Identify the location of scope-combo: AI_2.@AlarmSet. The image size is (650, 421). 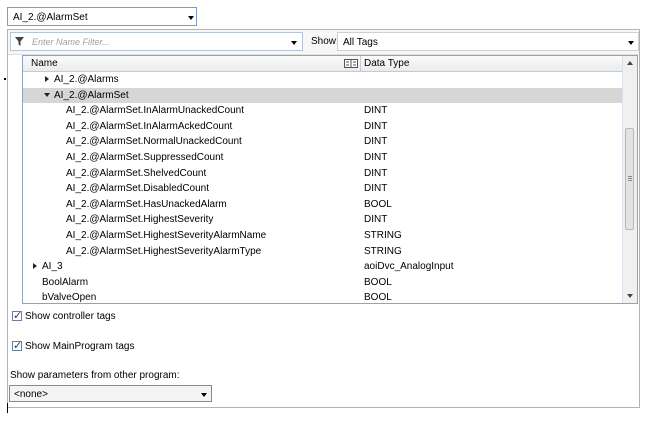
(102, 16).